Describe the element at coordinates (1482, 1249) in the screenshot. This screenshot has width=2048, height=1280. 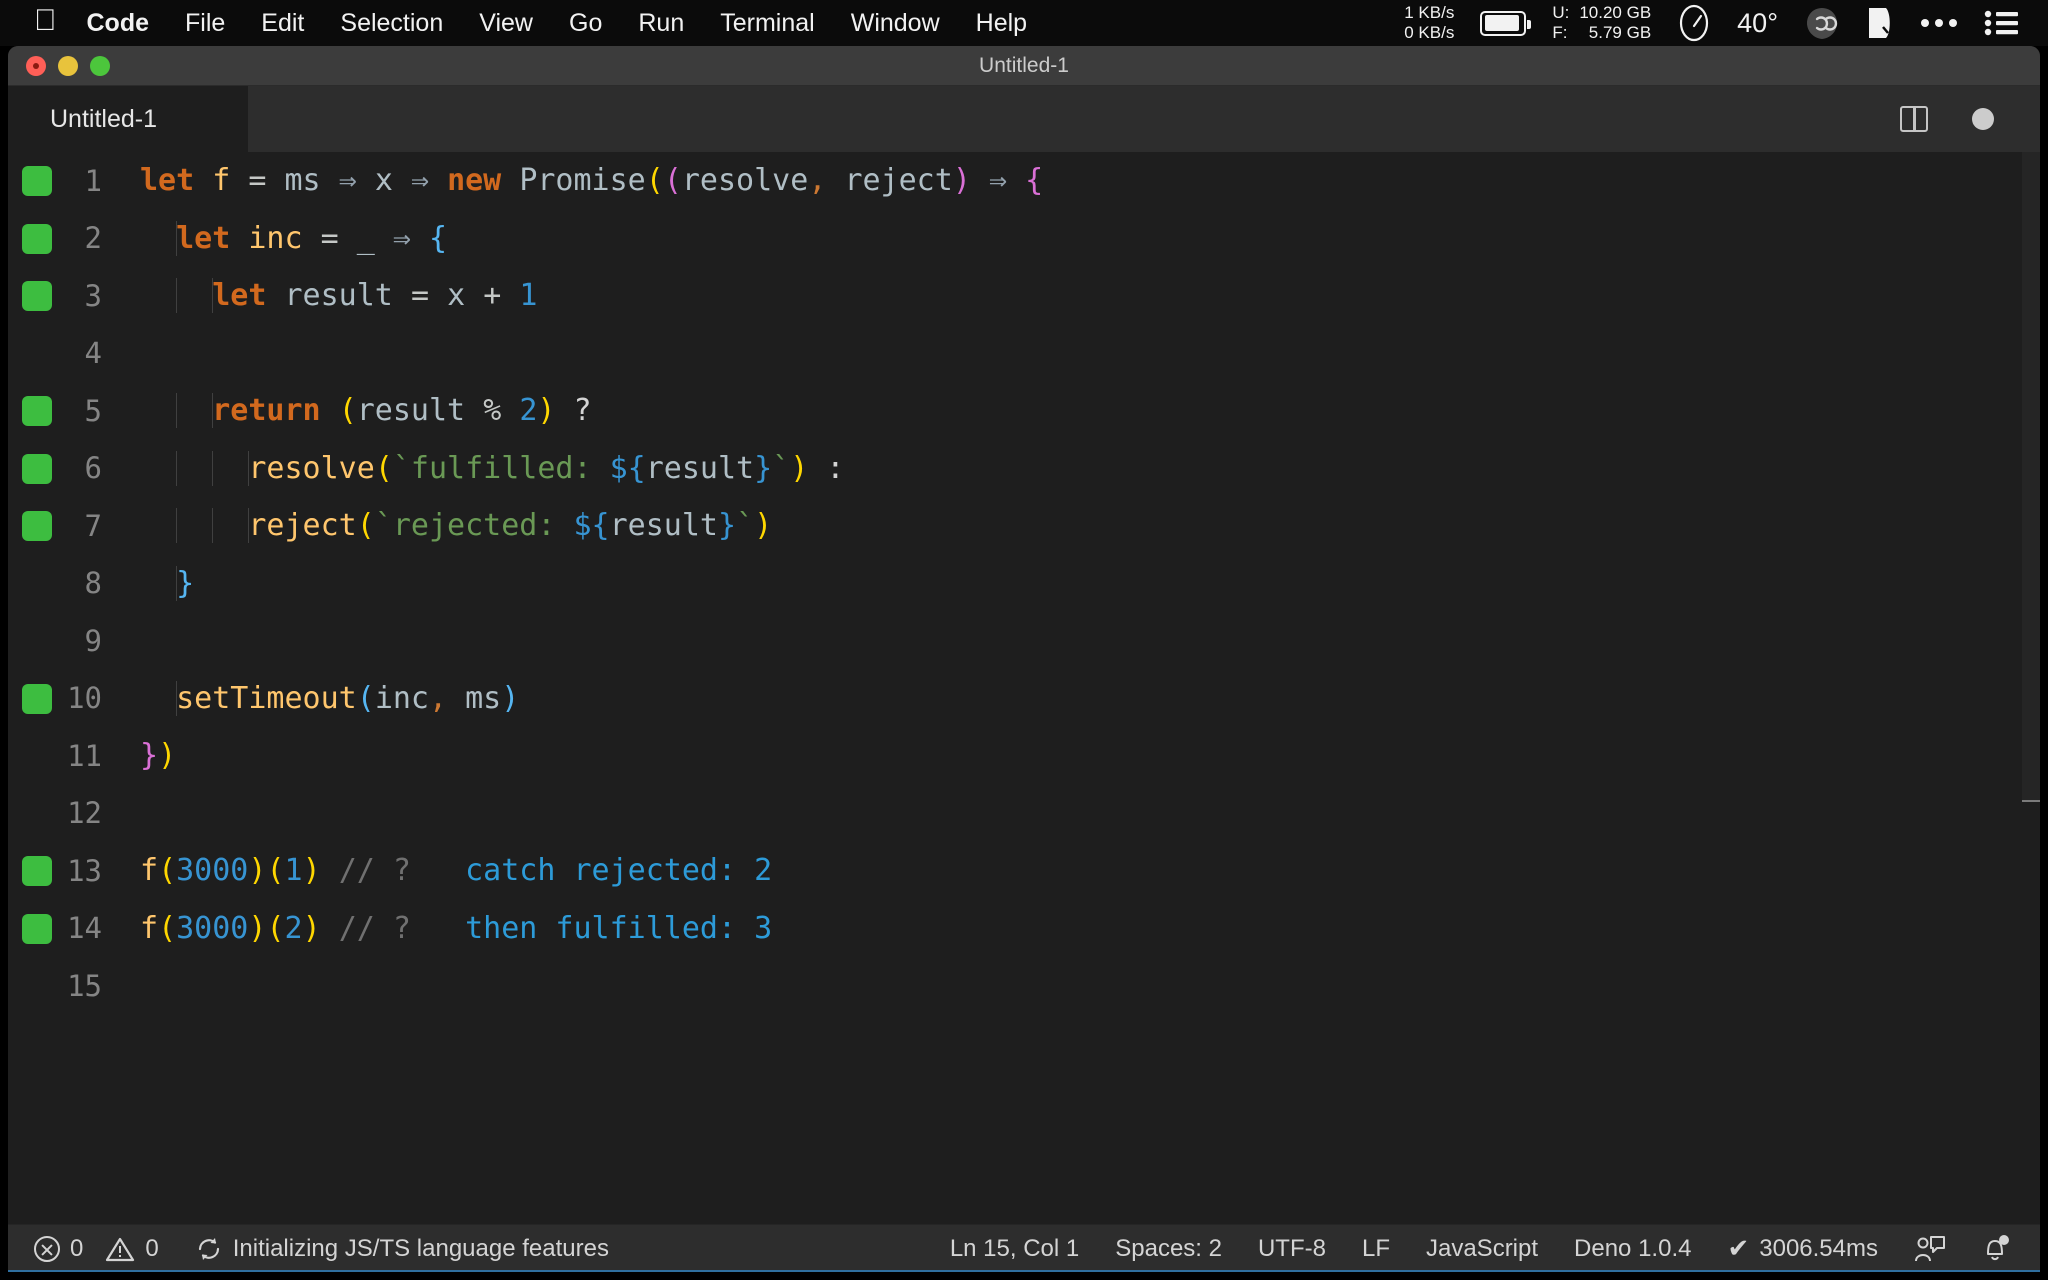
I see `status-language-mode: JavaScript` at that location.